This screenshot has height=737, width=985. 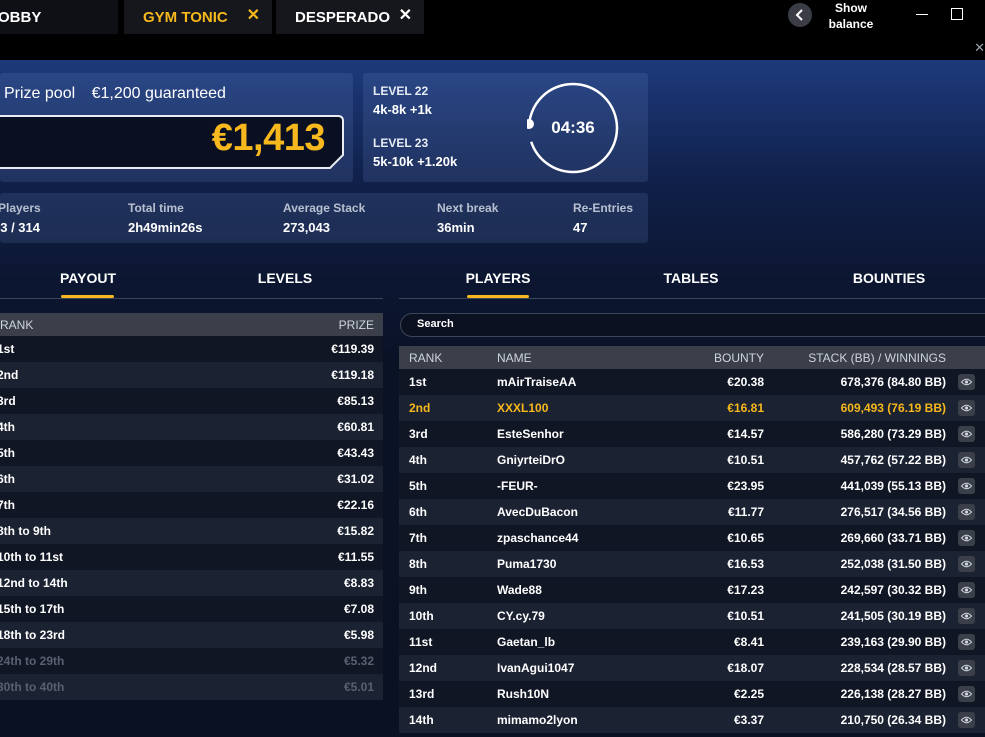 I want to click on minimize-button, so click(x=922, y=14).